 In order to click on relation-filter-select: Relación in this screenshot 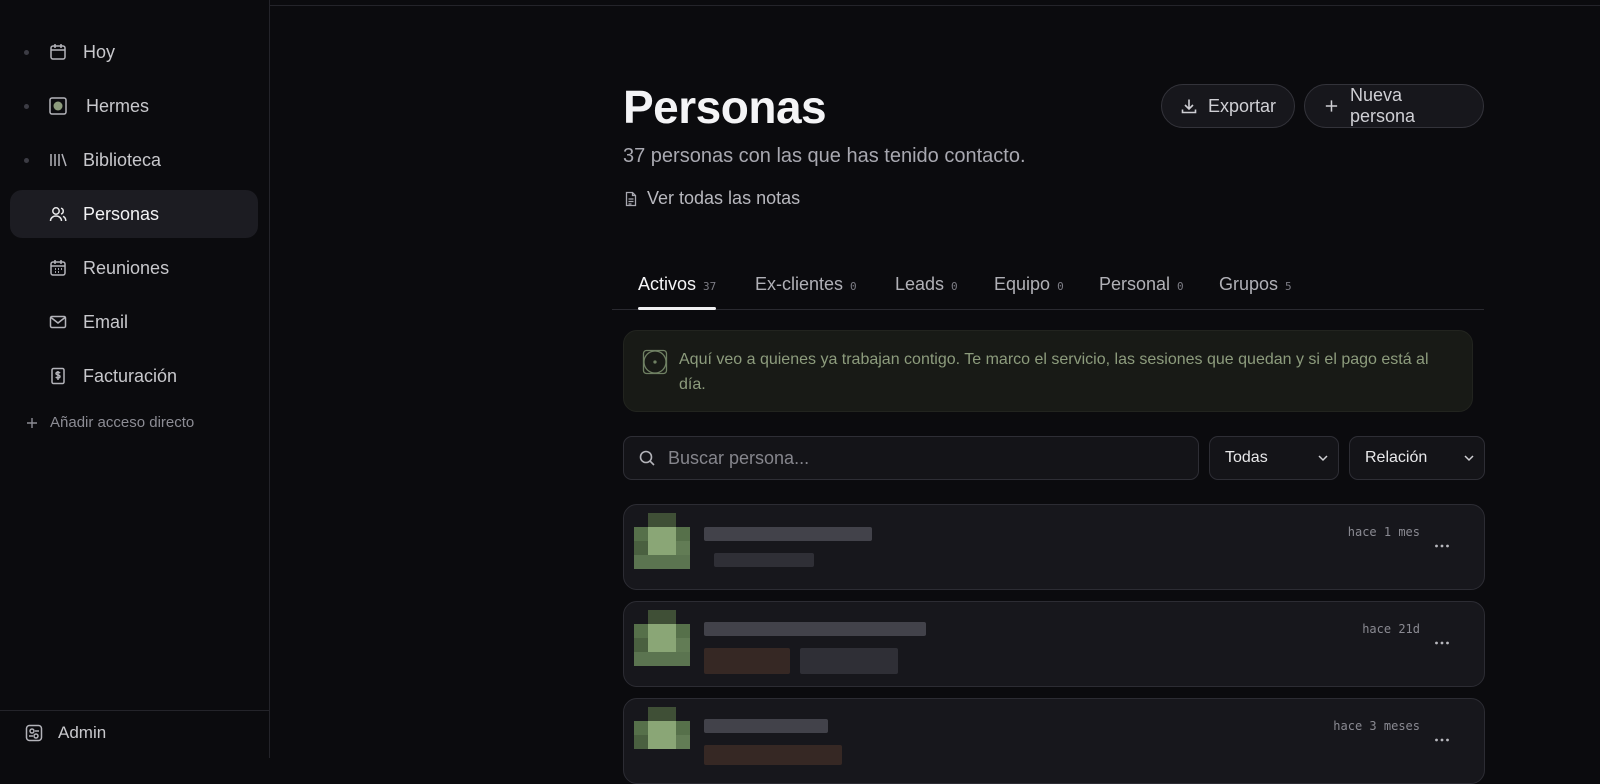, I will do `click(1417, 458)`.